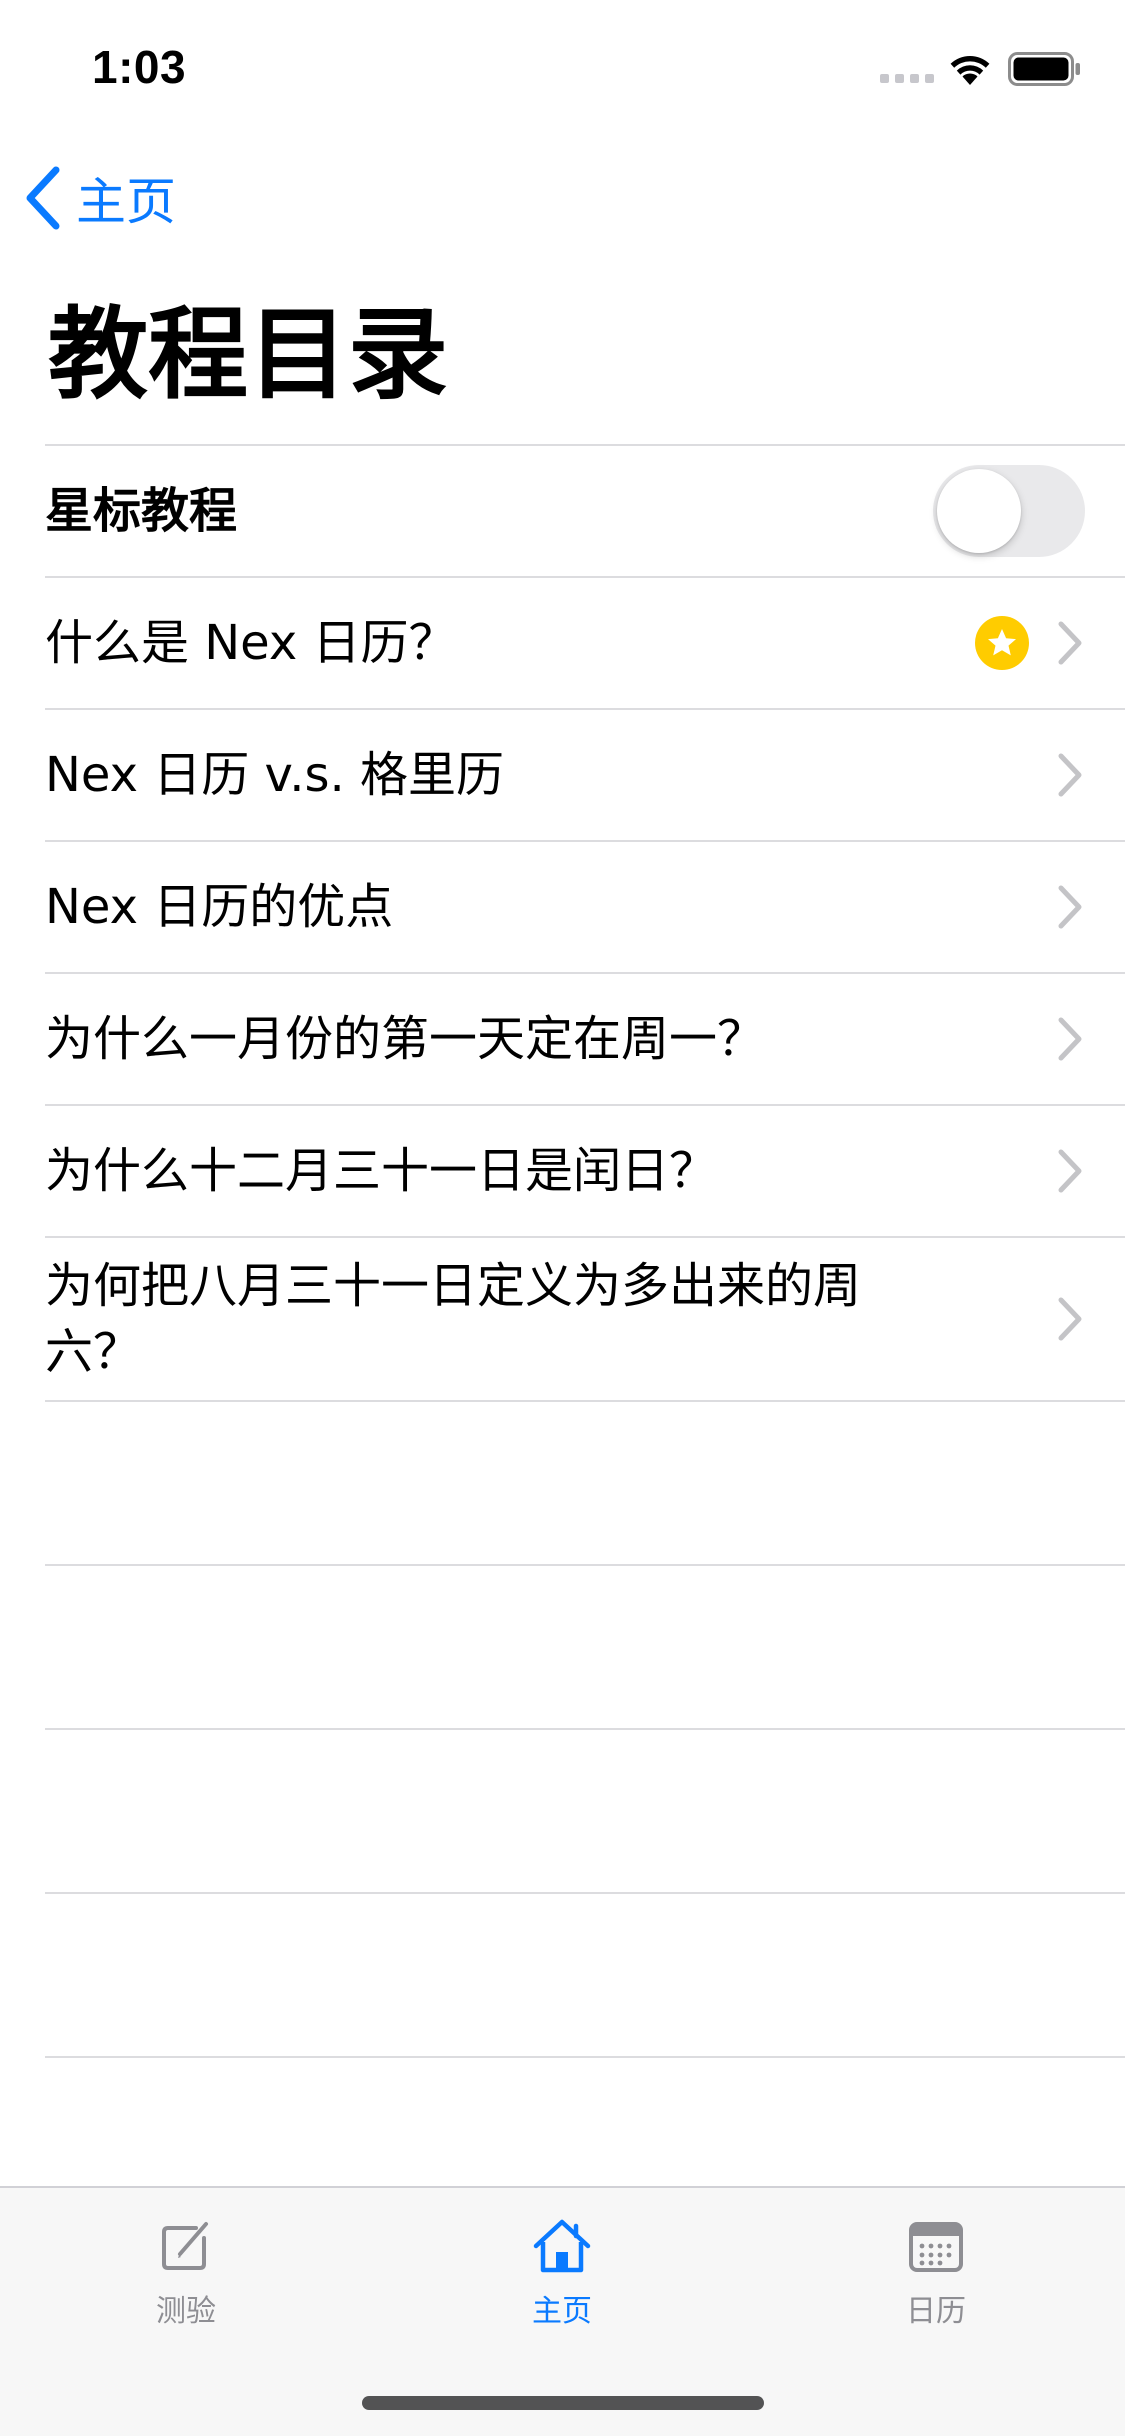  I want to click on tab-label: 测验, so click(186, 2311).